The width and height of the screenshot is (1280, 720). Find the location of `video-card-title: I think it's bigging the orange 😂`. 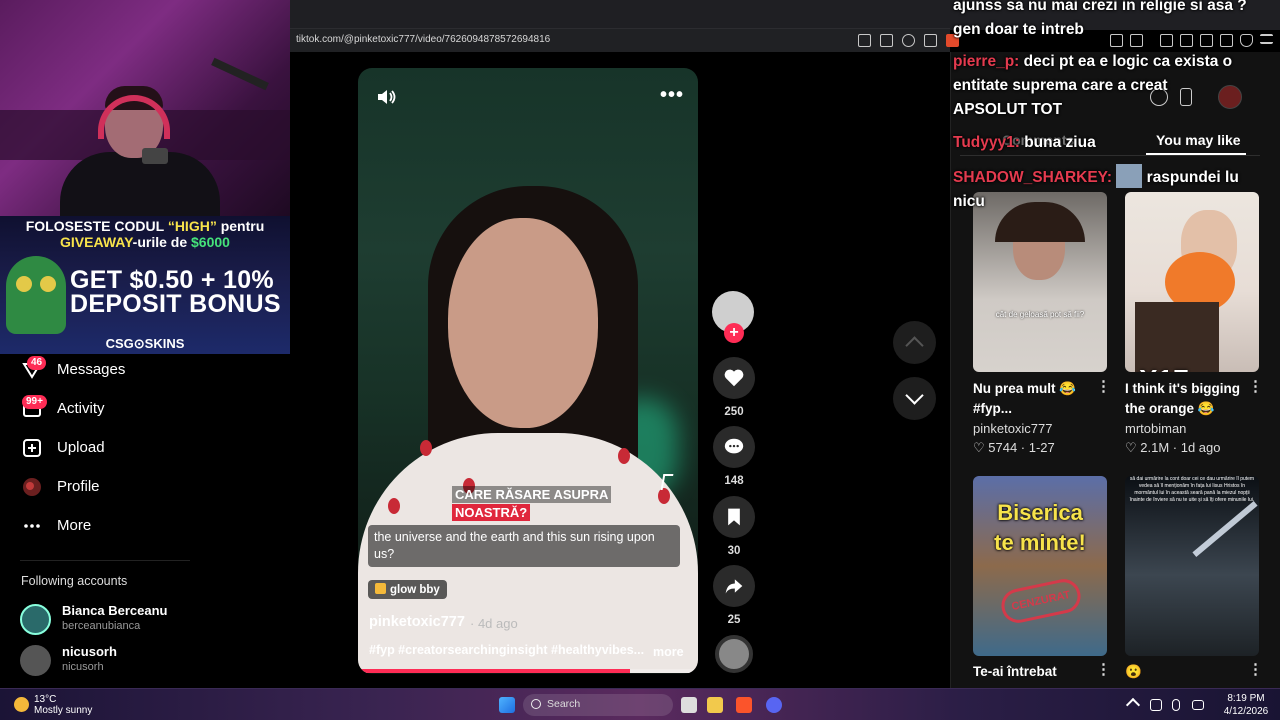

video-card-title: I think it's bigging the orange 😂 is located at coordinates (1187, 399).